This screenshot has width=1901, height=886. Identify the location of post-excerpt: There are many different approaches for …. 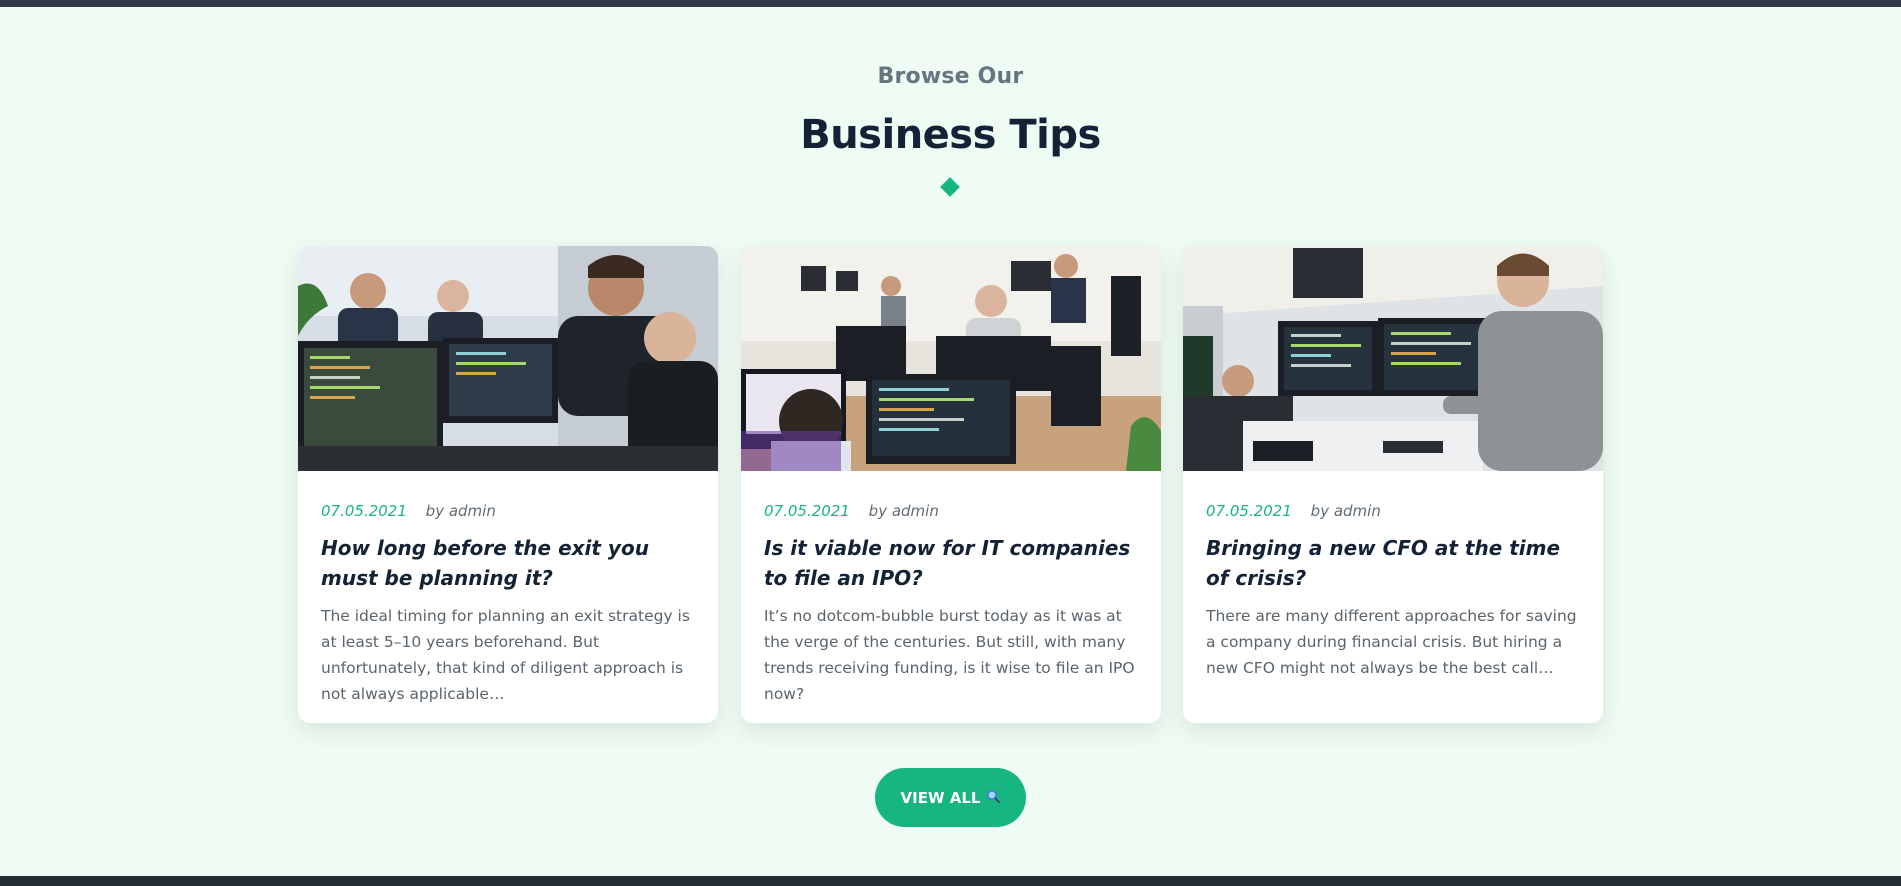
(1391, 642).